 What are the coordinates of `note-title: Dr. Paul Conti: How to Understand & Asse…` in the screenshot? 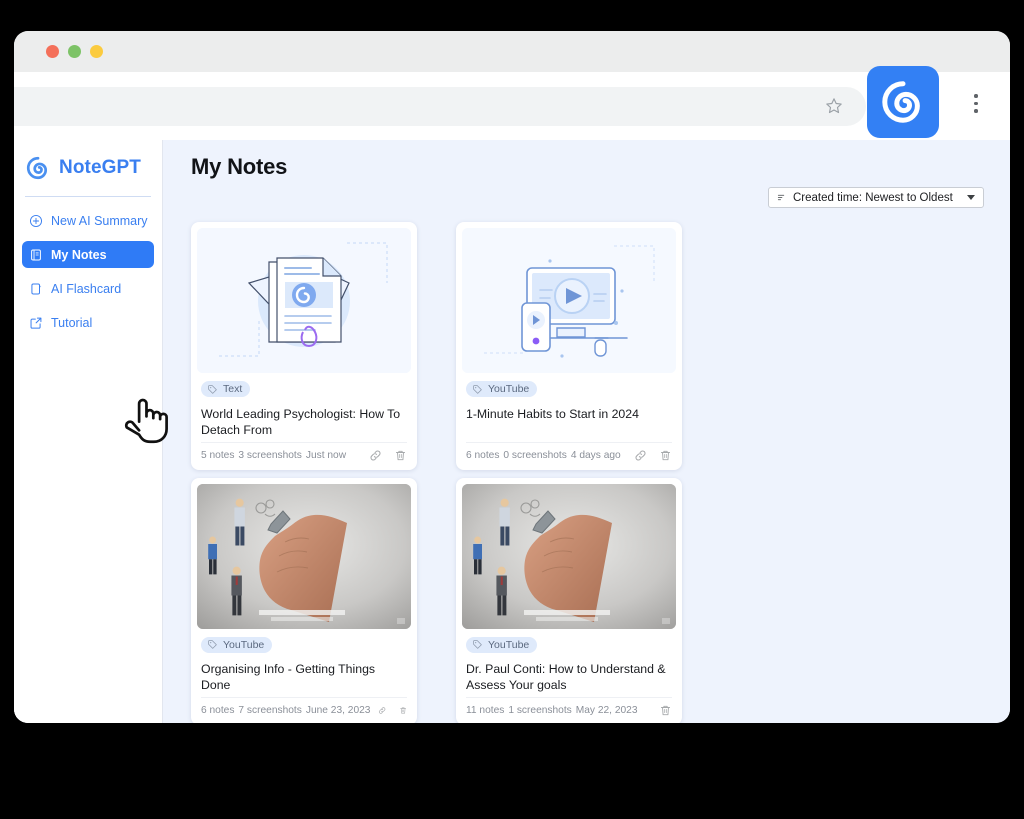 It's located at (566, 677).